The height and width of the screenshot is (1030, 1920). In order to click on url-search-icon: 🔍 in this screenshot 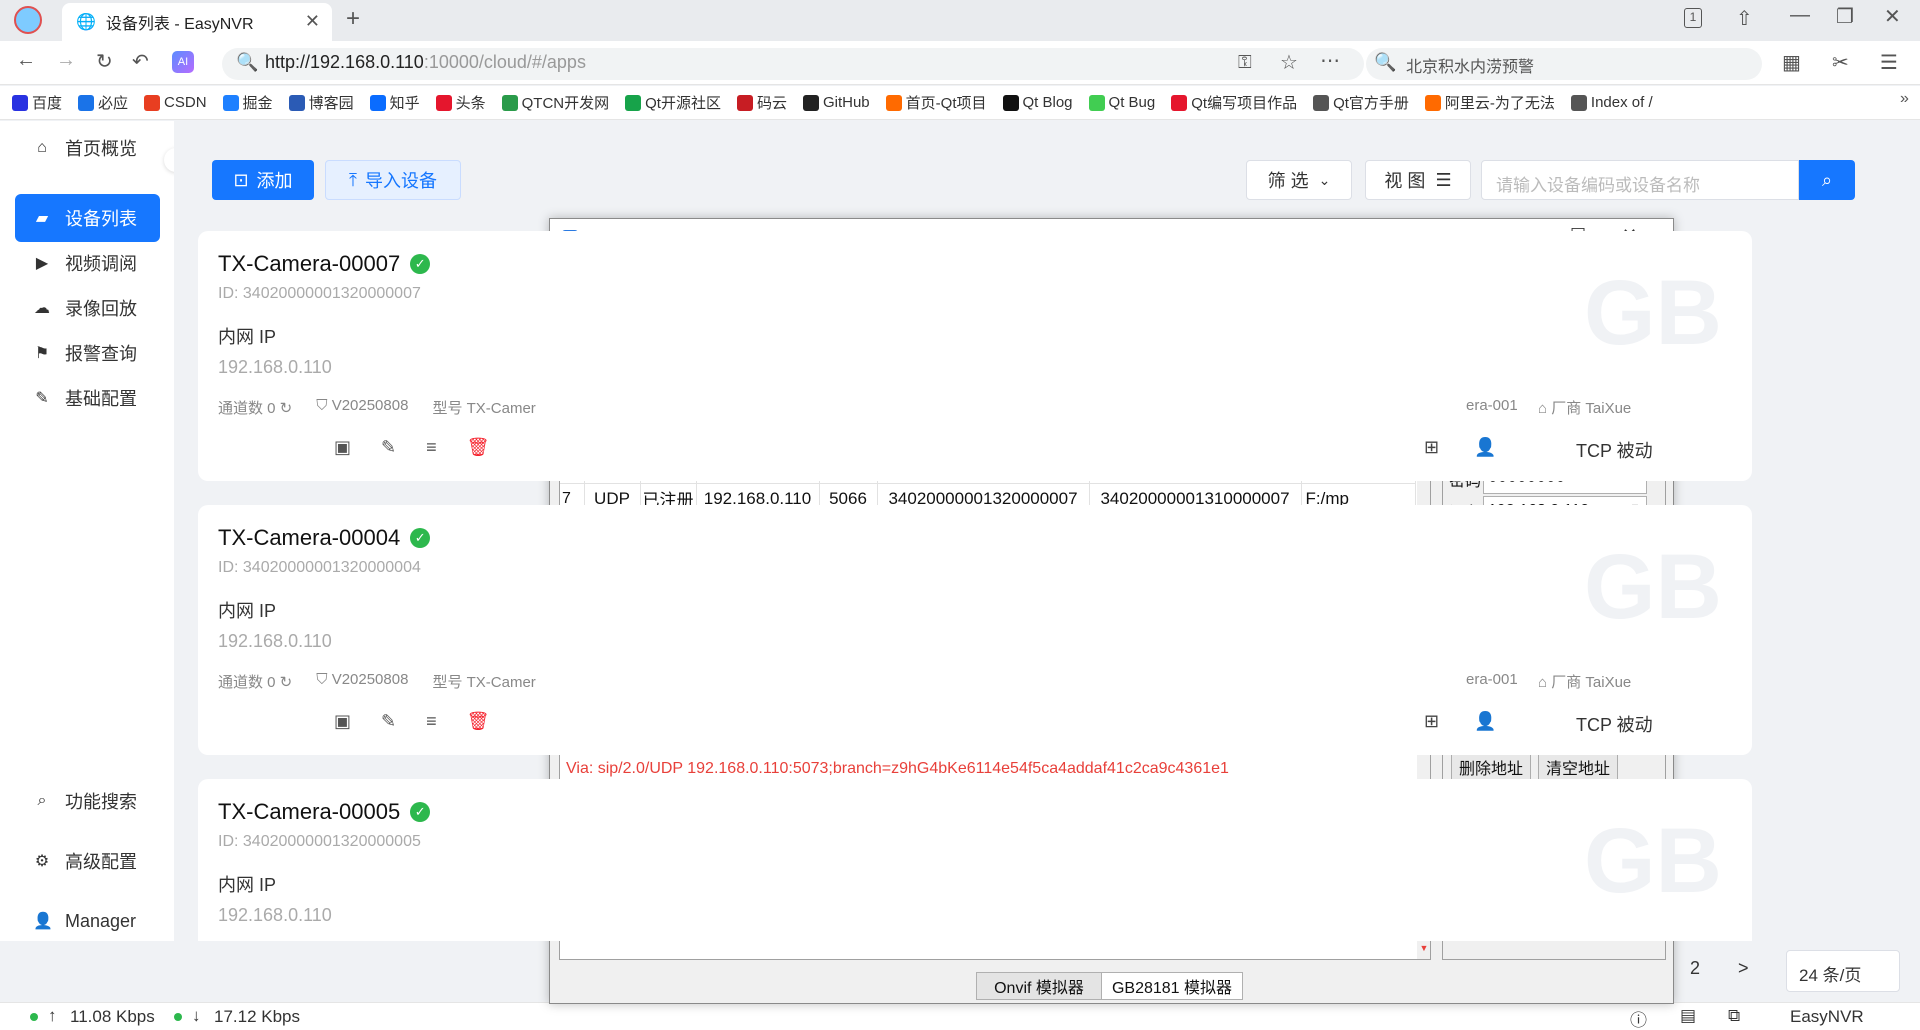, I will do `click(247, 62)`.